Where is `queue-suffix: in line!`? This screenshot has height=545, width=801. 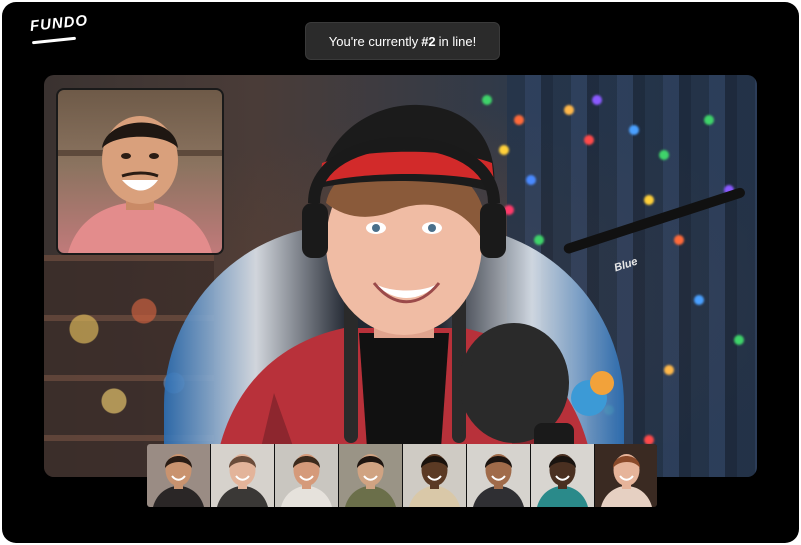 queue-suffix: in line! is located at coordinates (457, 41).